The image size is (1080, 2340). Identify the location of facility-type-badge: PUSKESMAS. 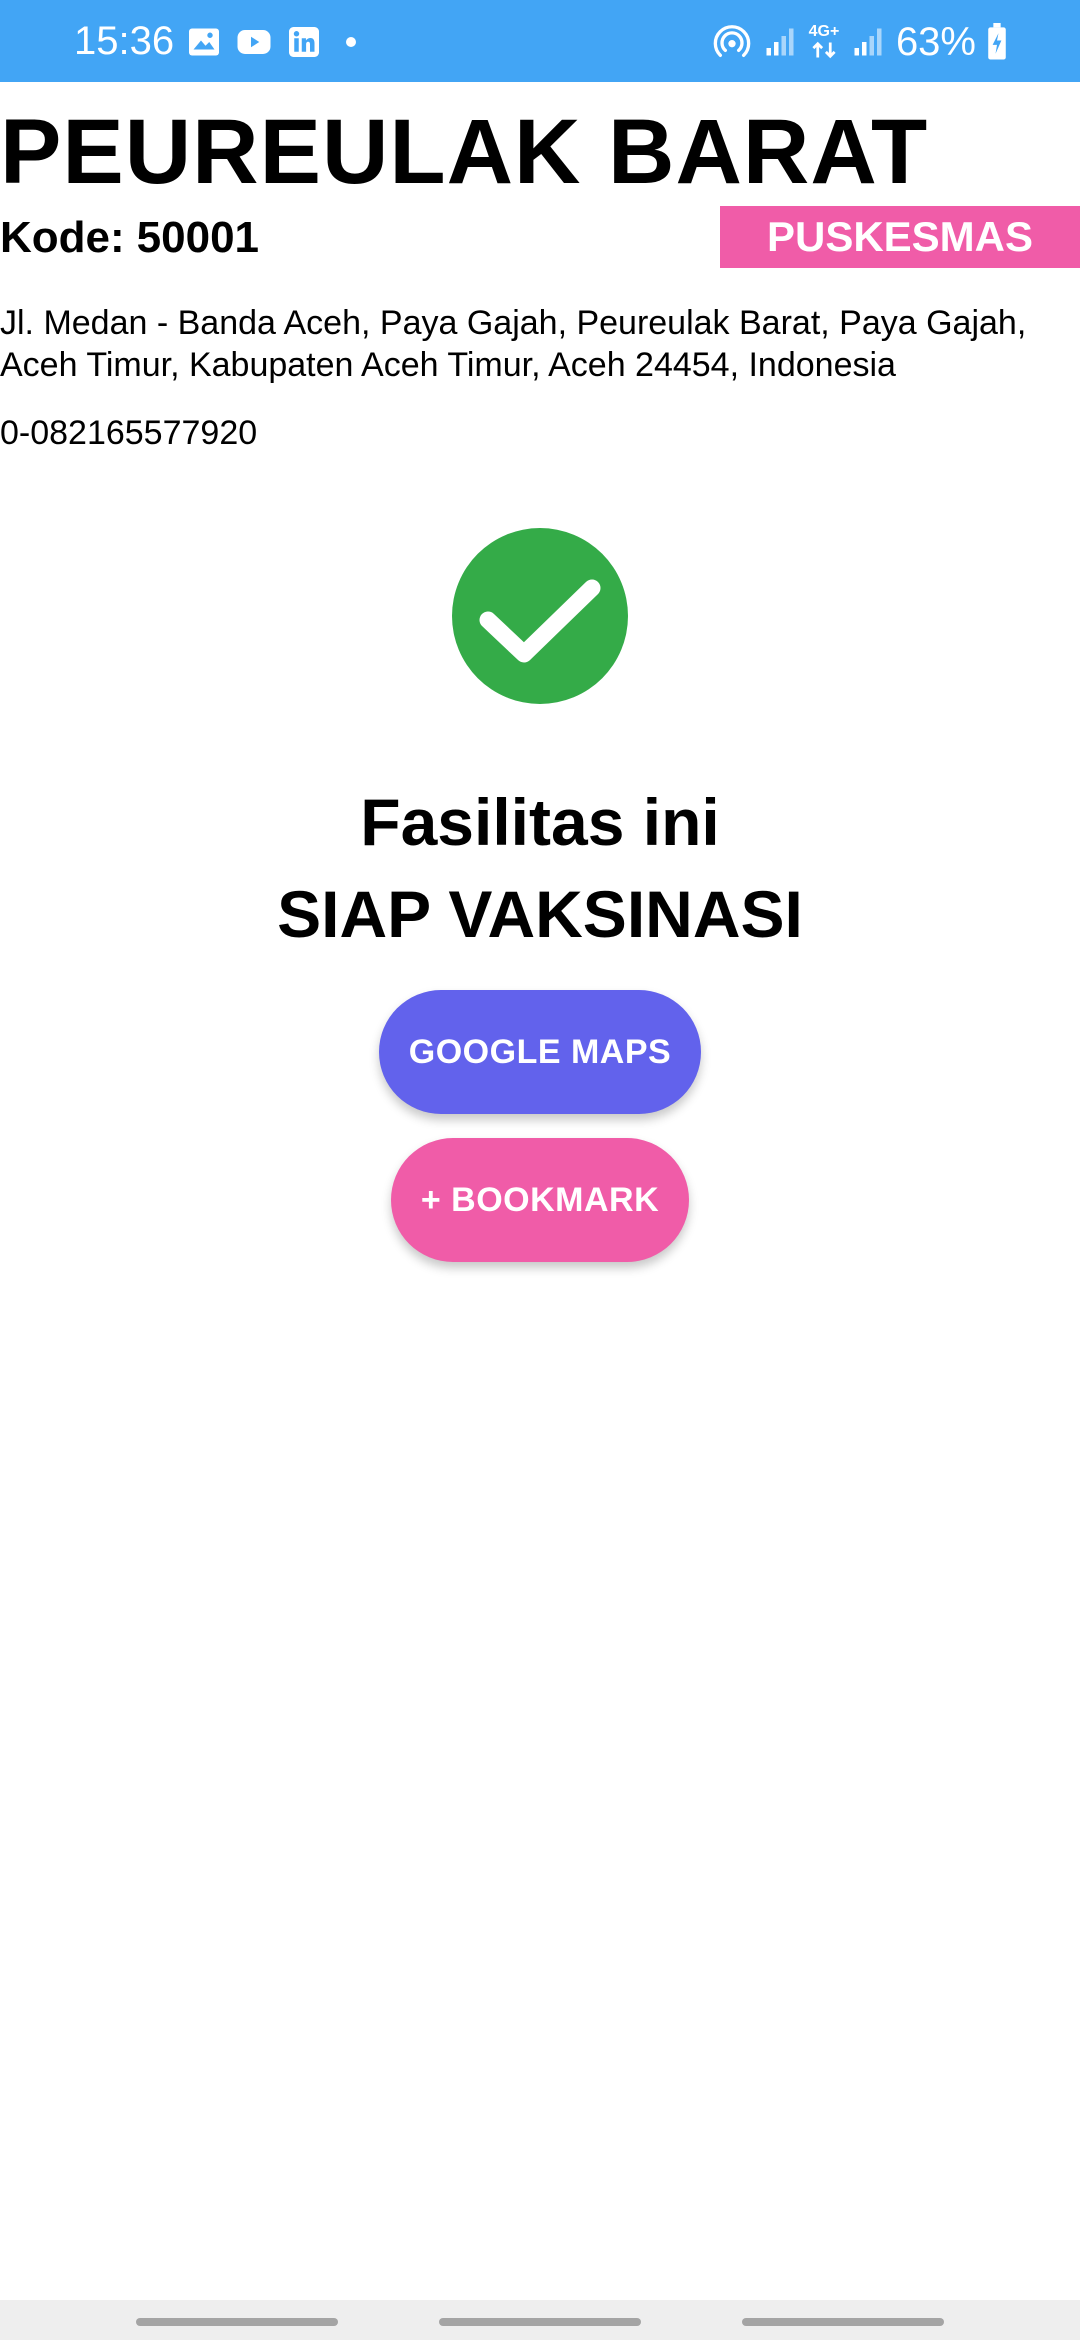
(900, 237).